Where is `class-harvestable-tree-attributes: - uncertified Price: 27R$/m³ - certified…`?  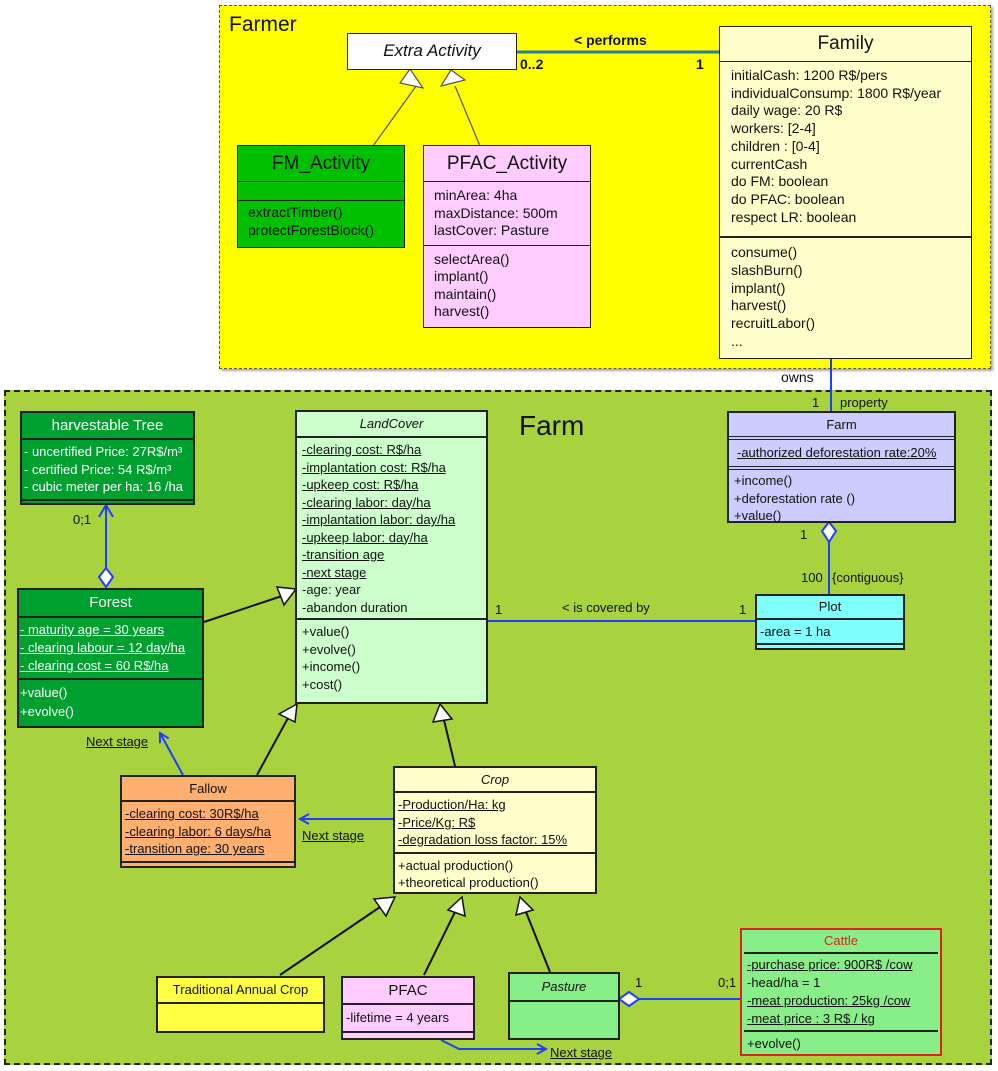
class-harvestable-tree-attributes: - uncertified Price: 27R$/m³ - certified… is located at coordinates (107, 468).